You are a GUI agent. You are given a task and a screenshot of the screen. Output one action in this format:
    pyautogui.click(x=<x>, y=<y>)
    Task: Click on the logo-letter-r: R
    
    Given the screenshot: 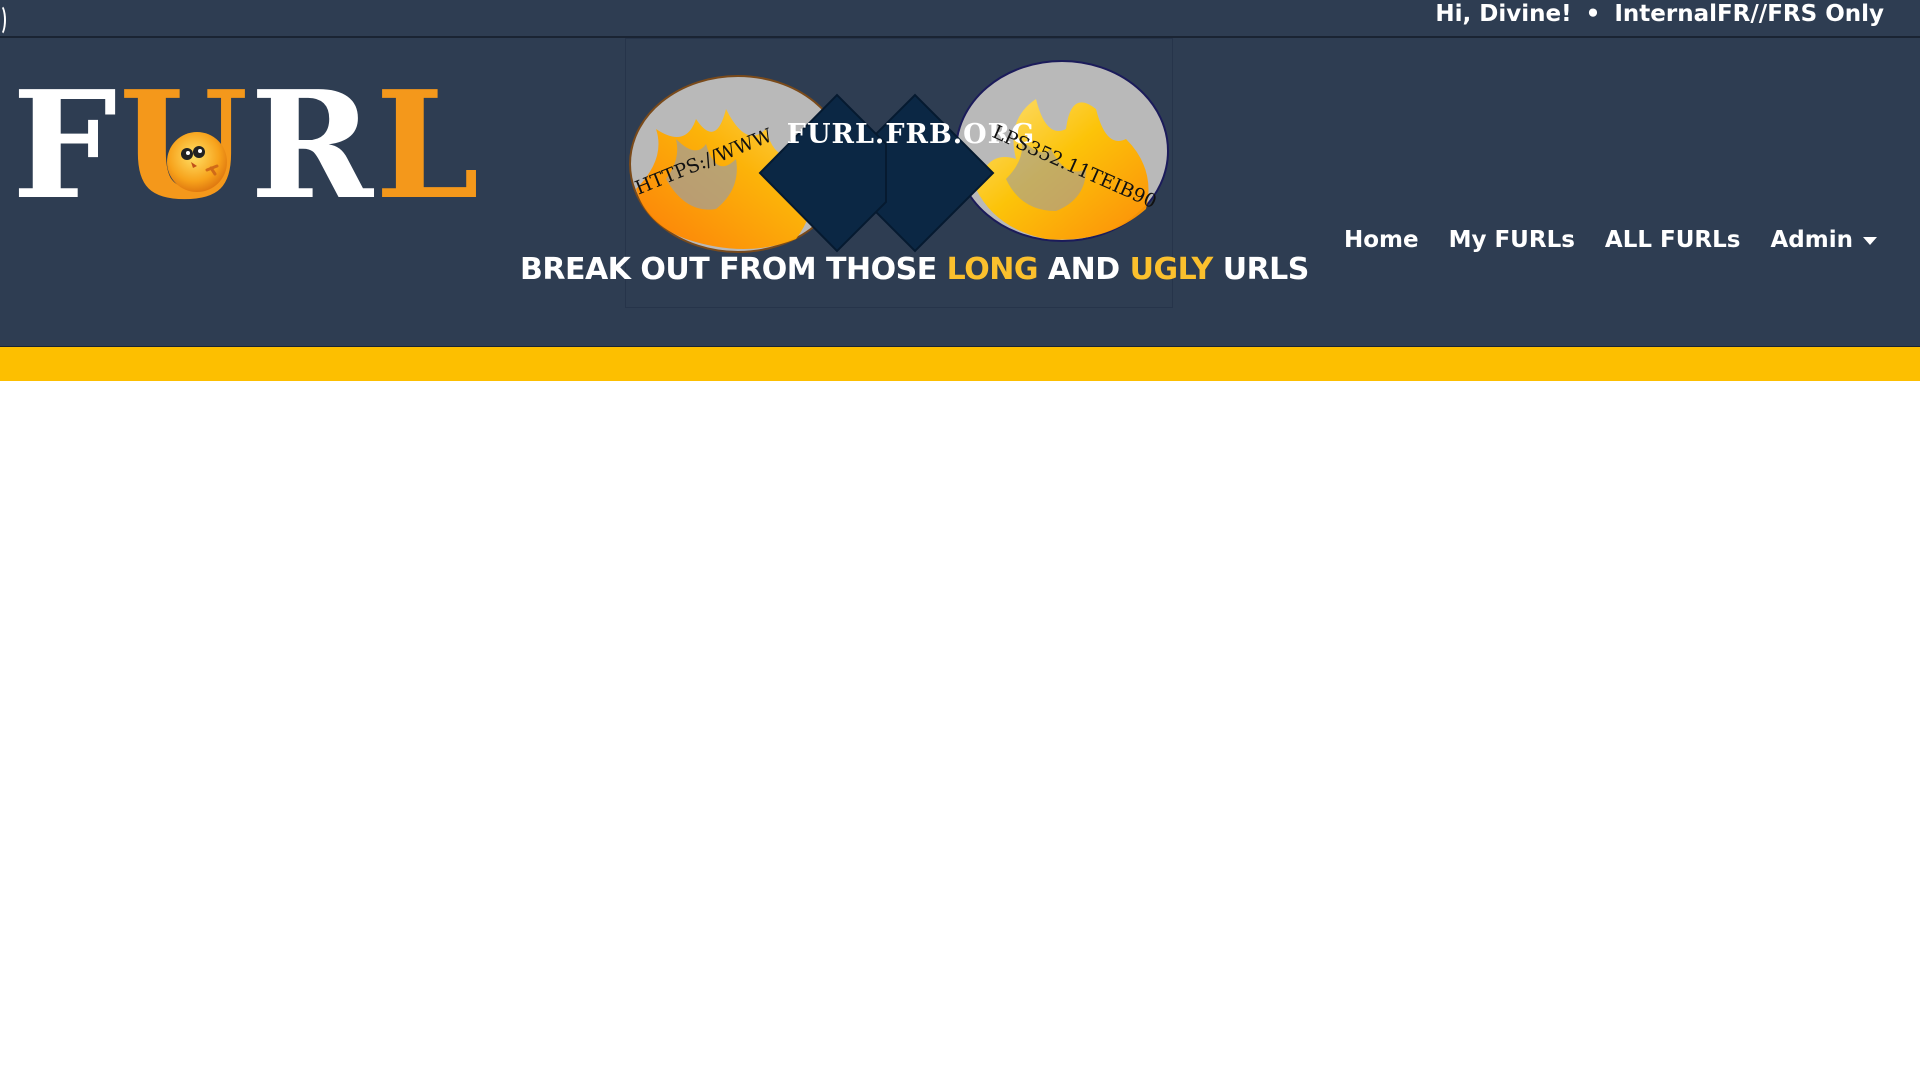 What is the action you would take?
    pyautogui.click(x=313, y=145)
    